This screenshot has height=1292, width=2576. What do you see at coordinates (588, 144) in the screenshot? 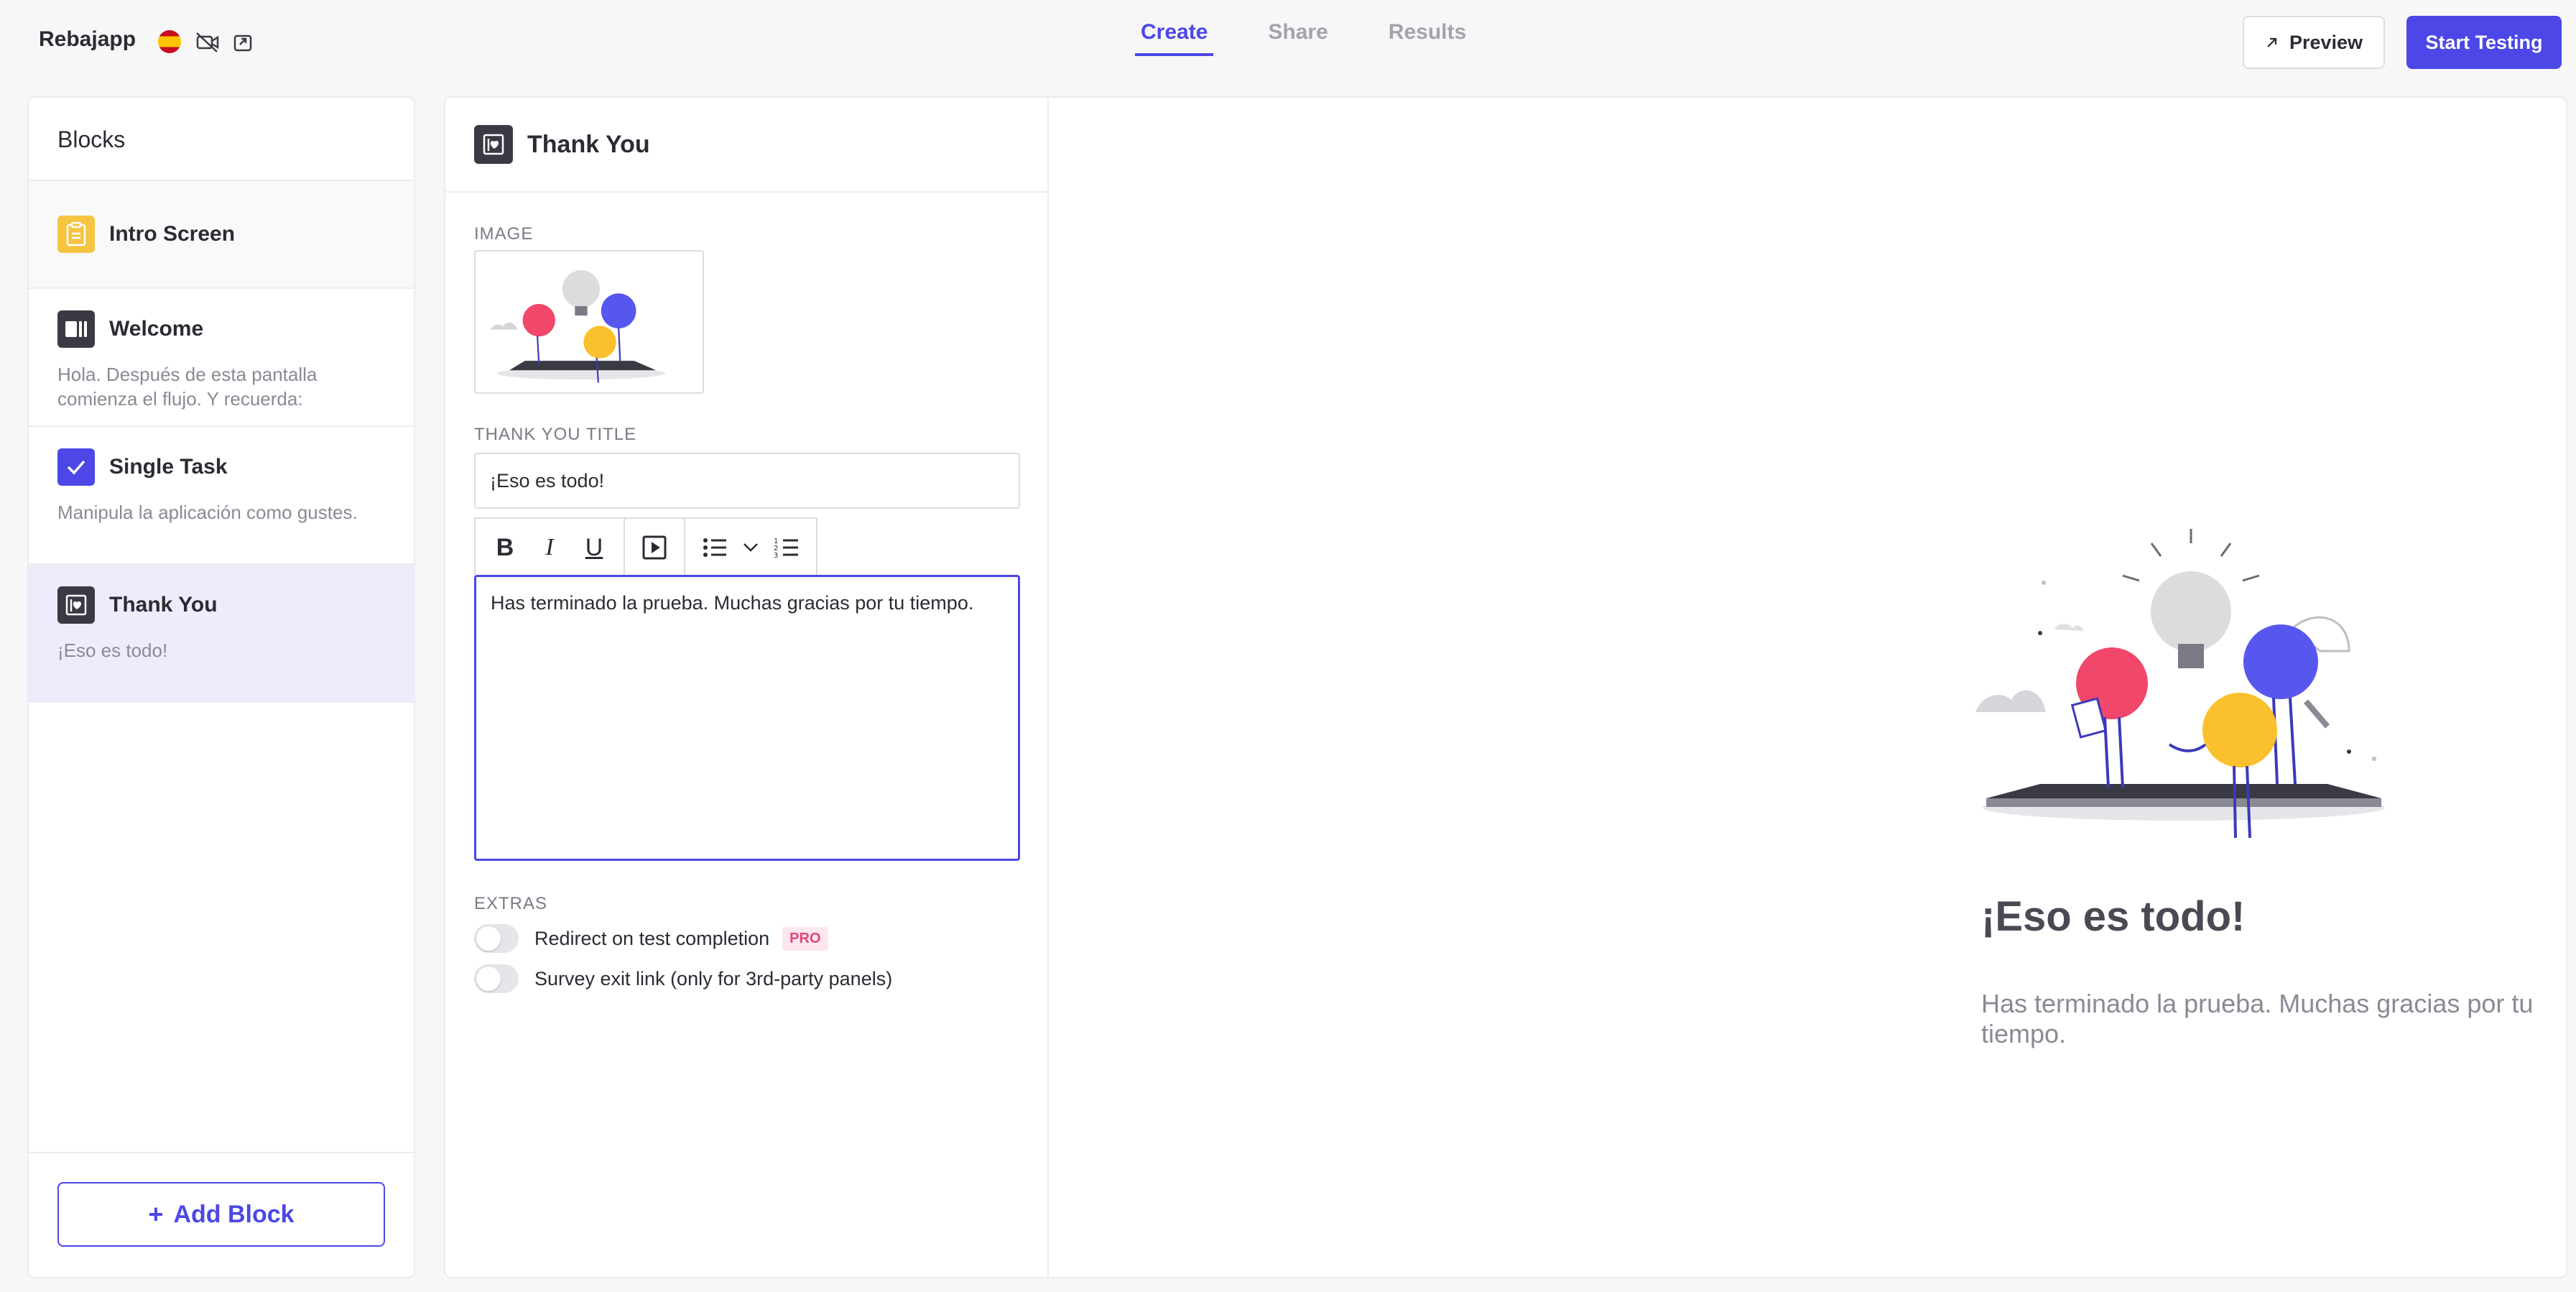
I see `editor-title: Thank You` at bounding box center [588, 144].